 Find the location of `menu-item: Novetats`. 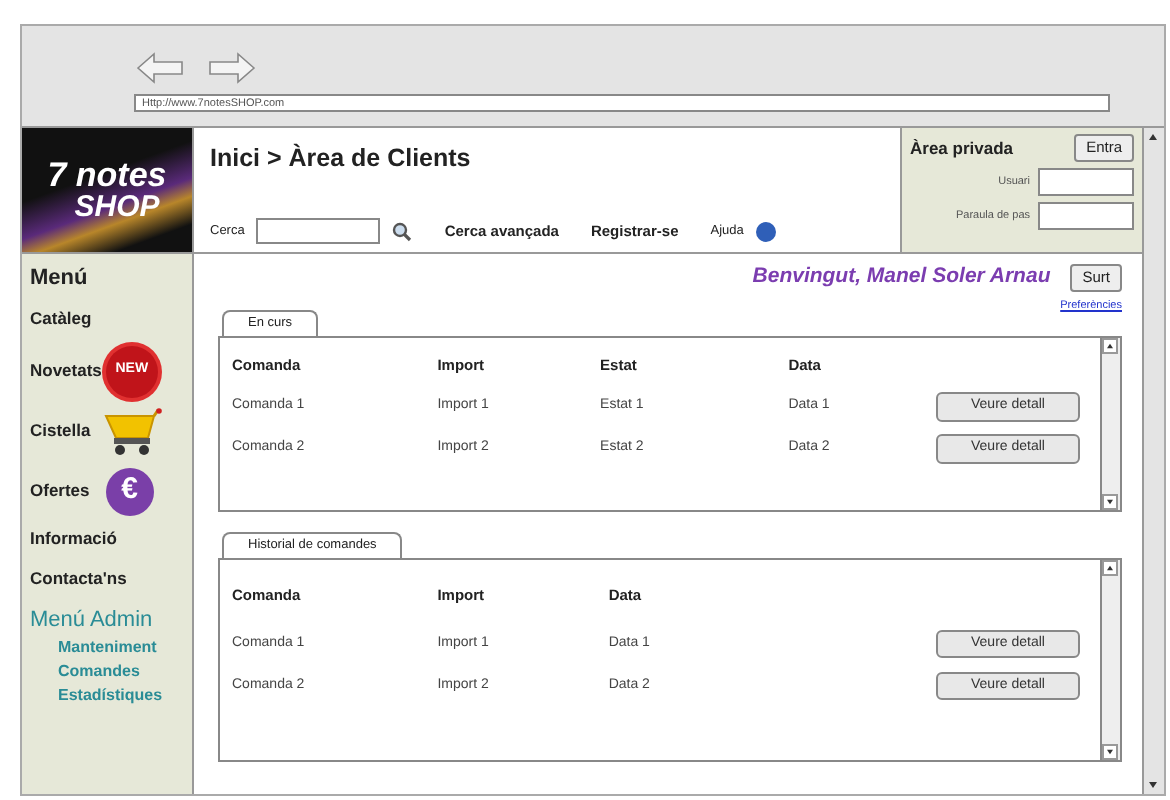

menu-item: Novetats is located at coordinates (66, 371).